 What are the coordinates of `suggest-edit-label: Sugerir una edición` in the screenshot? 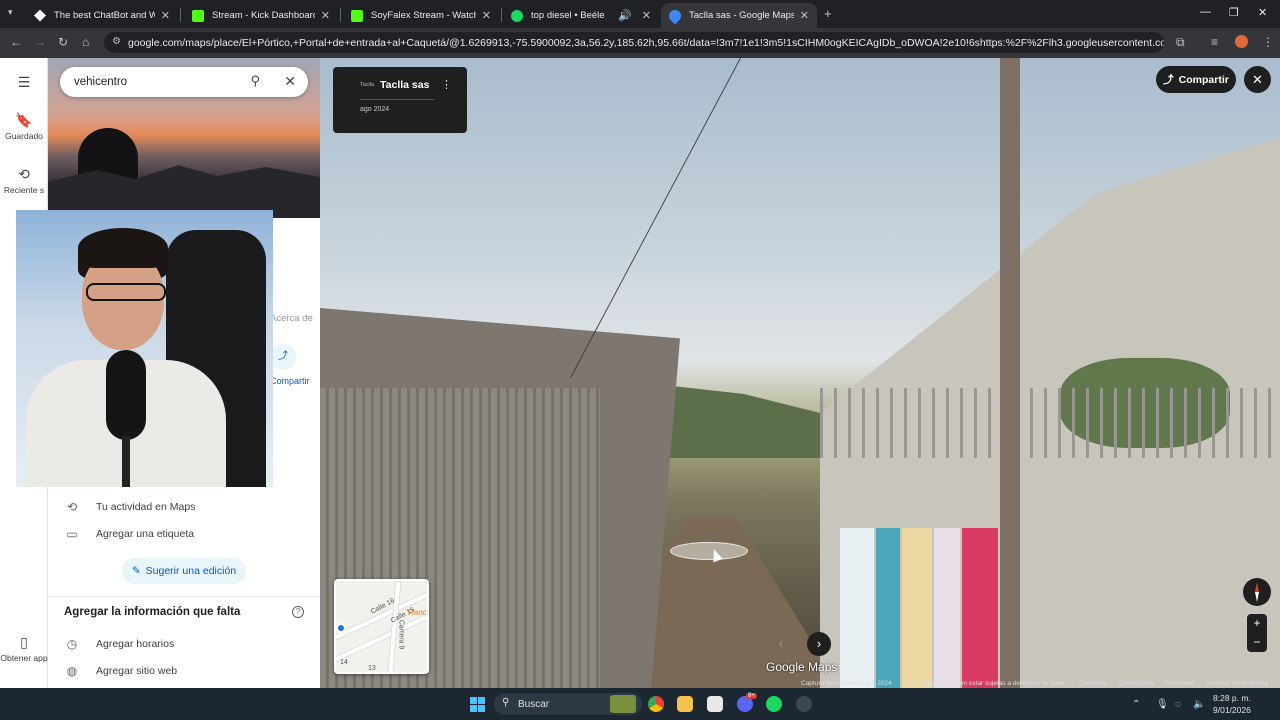 It's located at (191, 571).